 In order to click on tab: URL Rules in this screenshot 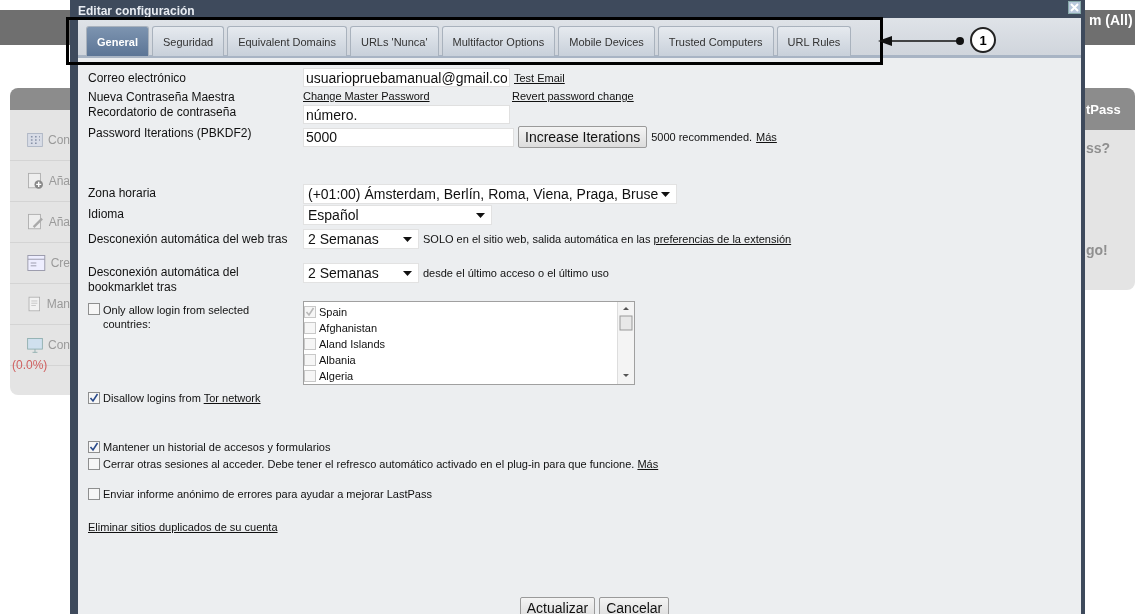, I will do `click(814, 41)`.